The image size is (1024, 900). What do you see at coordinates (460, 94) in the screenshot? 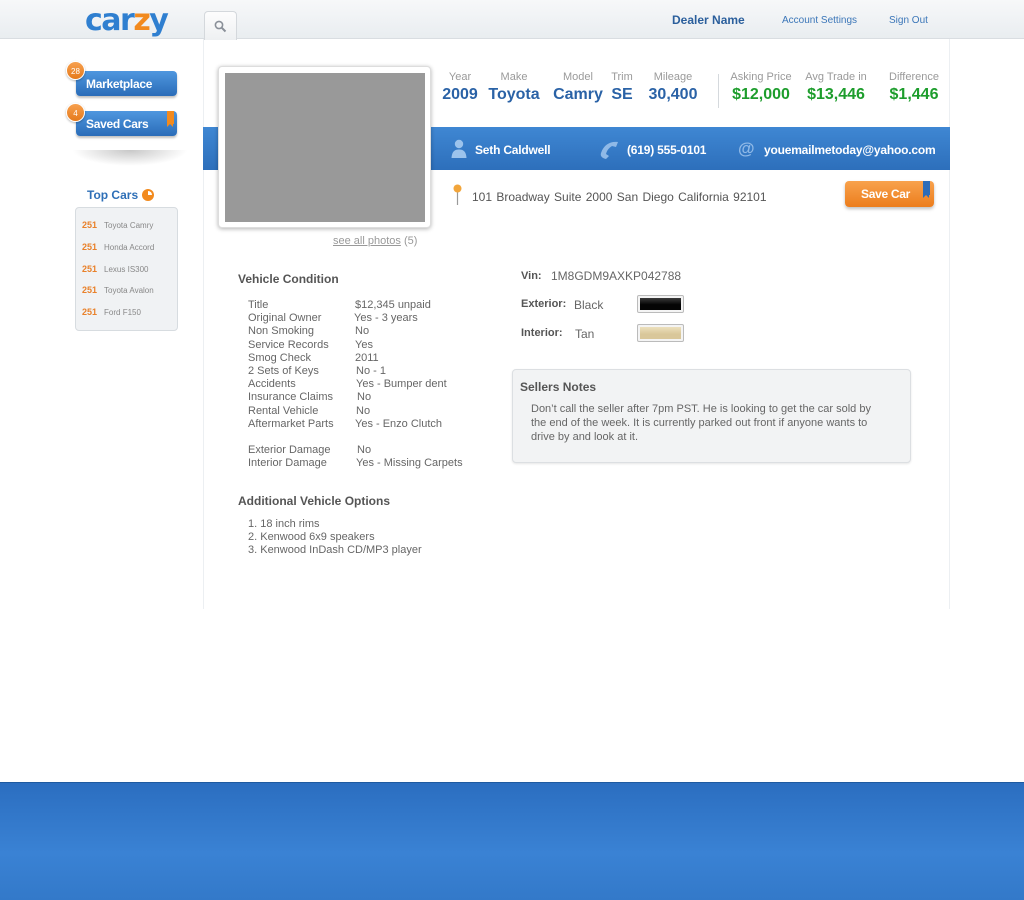
I see `spec-year-value: 2009` at bounding box center [460, 94].